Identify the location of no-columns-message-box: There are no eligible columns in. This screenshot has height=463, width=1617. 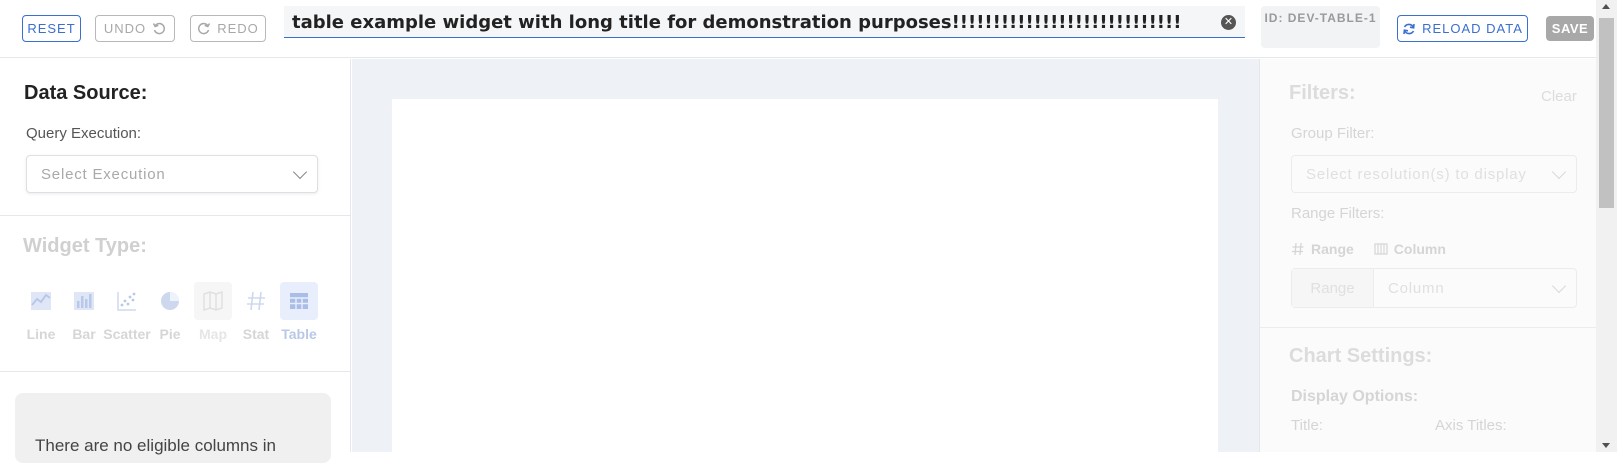
(173, 428).